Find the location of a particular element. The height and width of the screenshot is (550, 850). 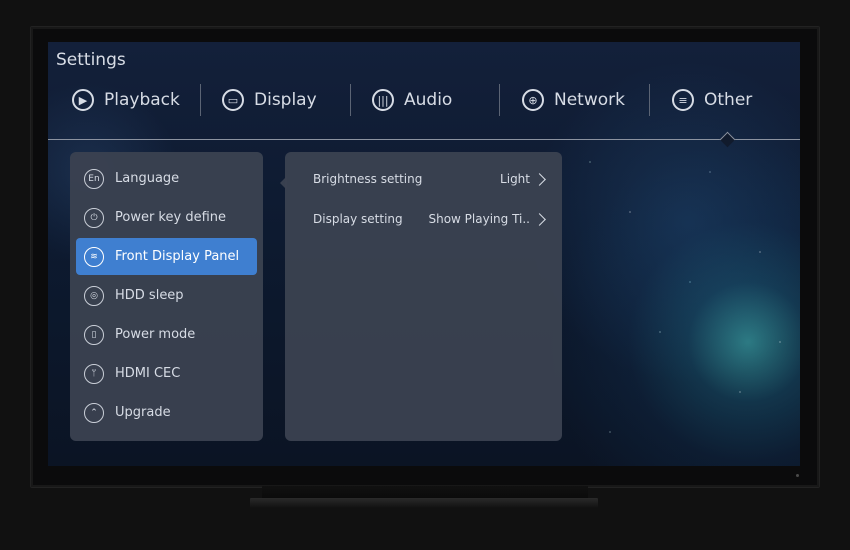

tab-label: Playback is located at coordinates (142, 100).